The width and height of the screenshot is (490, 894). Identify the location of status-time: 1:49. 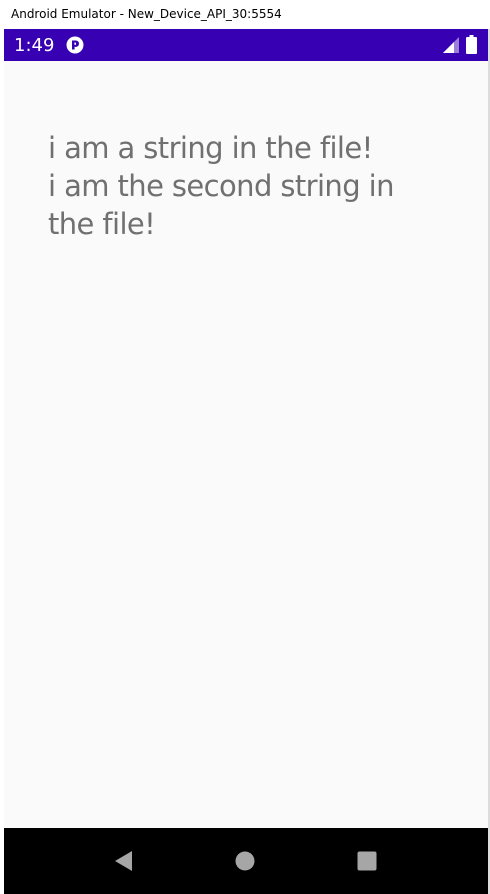
(34, 45).